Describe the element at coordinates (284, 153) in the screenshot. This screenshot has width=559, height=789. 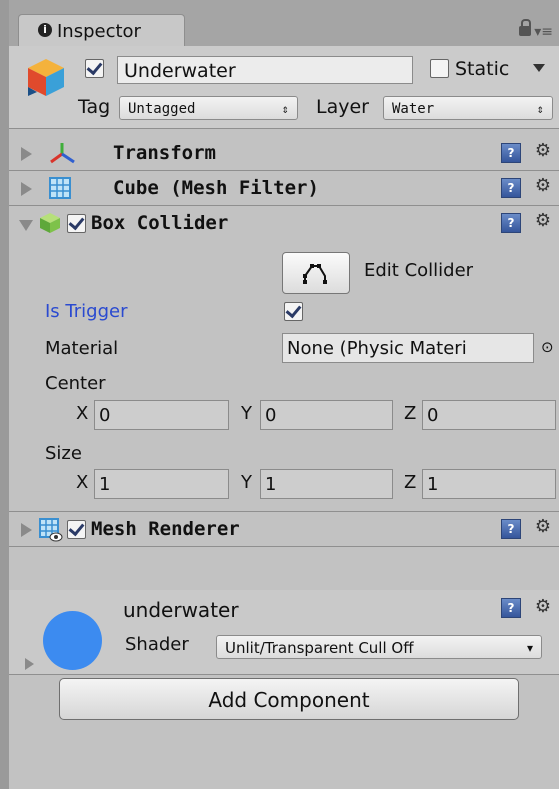
I see `component-transform: Transform ? ⚙` at that location.